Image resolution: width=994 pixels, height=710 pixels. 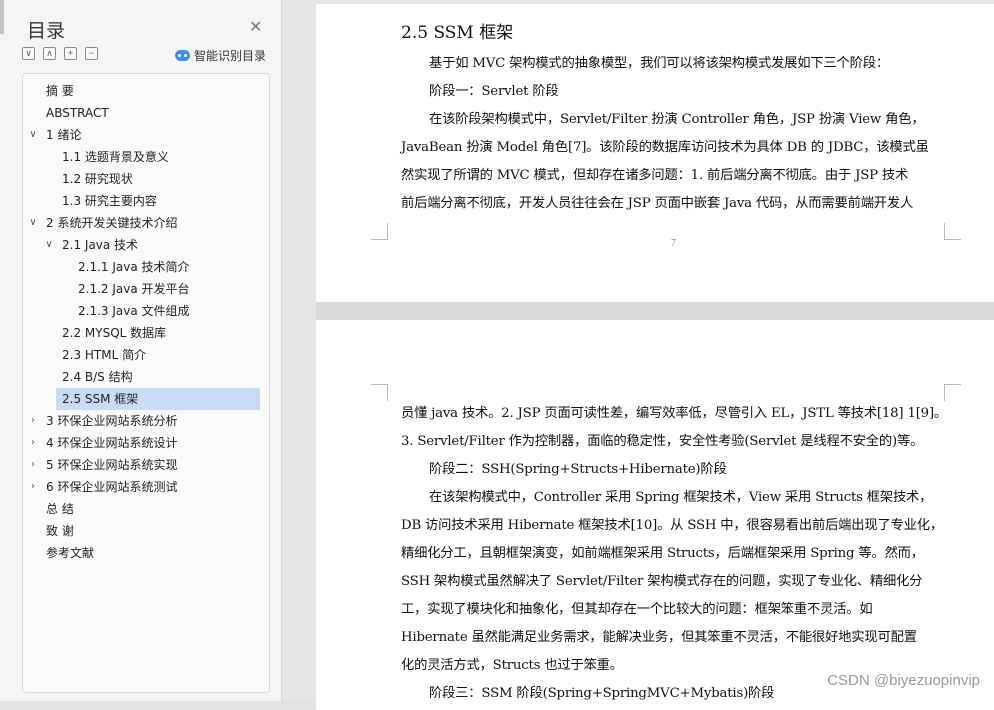 What do you see at coordinates (134, 267) in the screenshot?
I see `toc-item-label: 2.1.1 Java 技术简介` at bounding box center [134, 267].